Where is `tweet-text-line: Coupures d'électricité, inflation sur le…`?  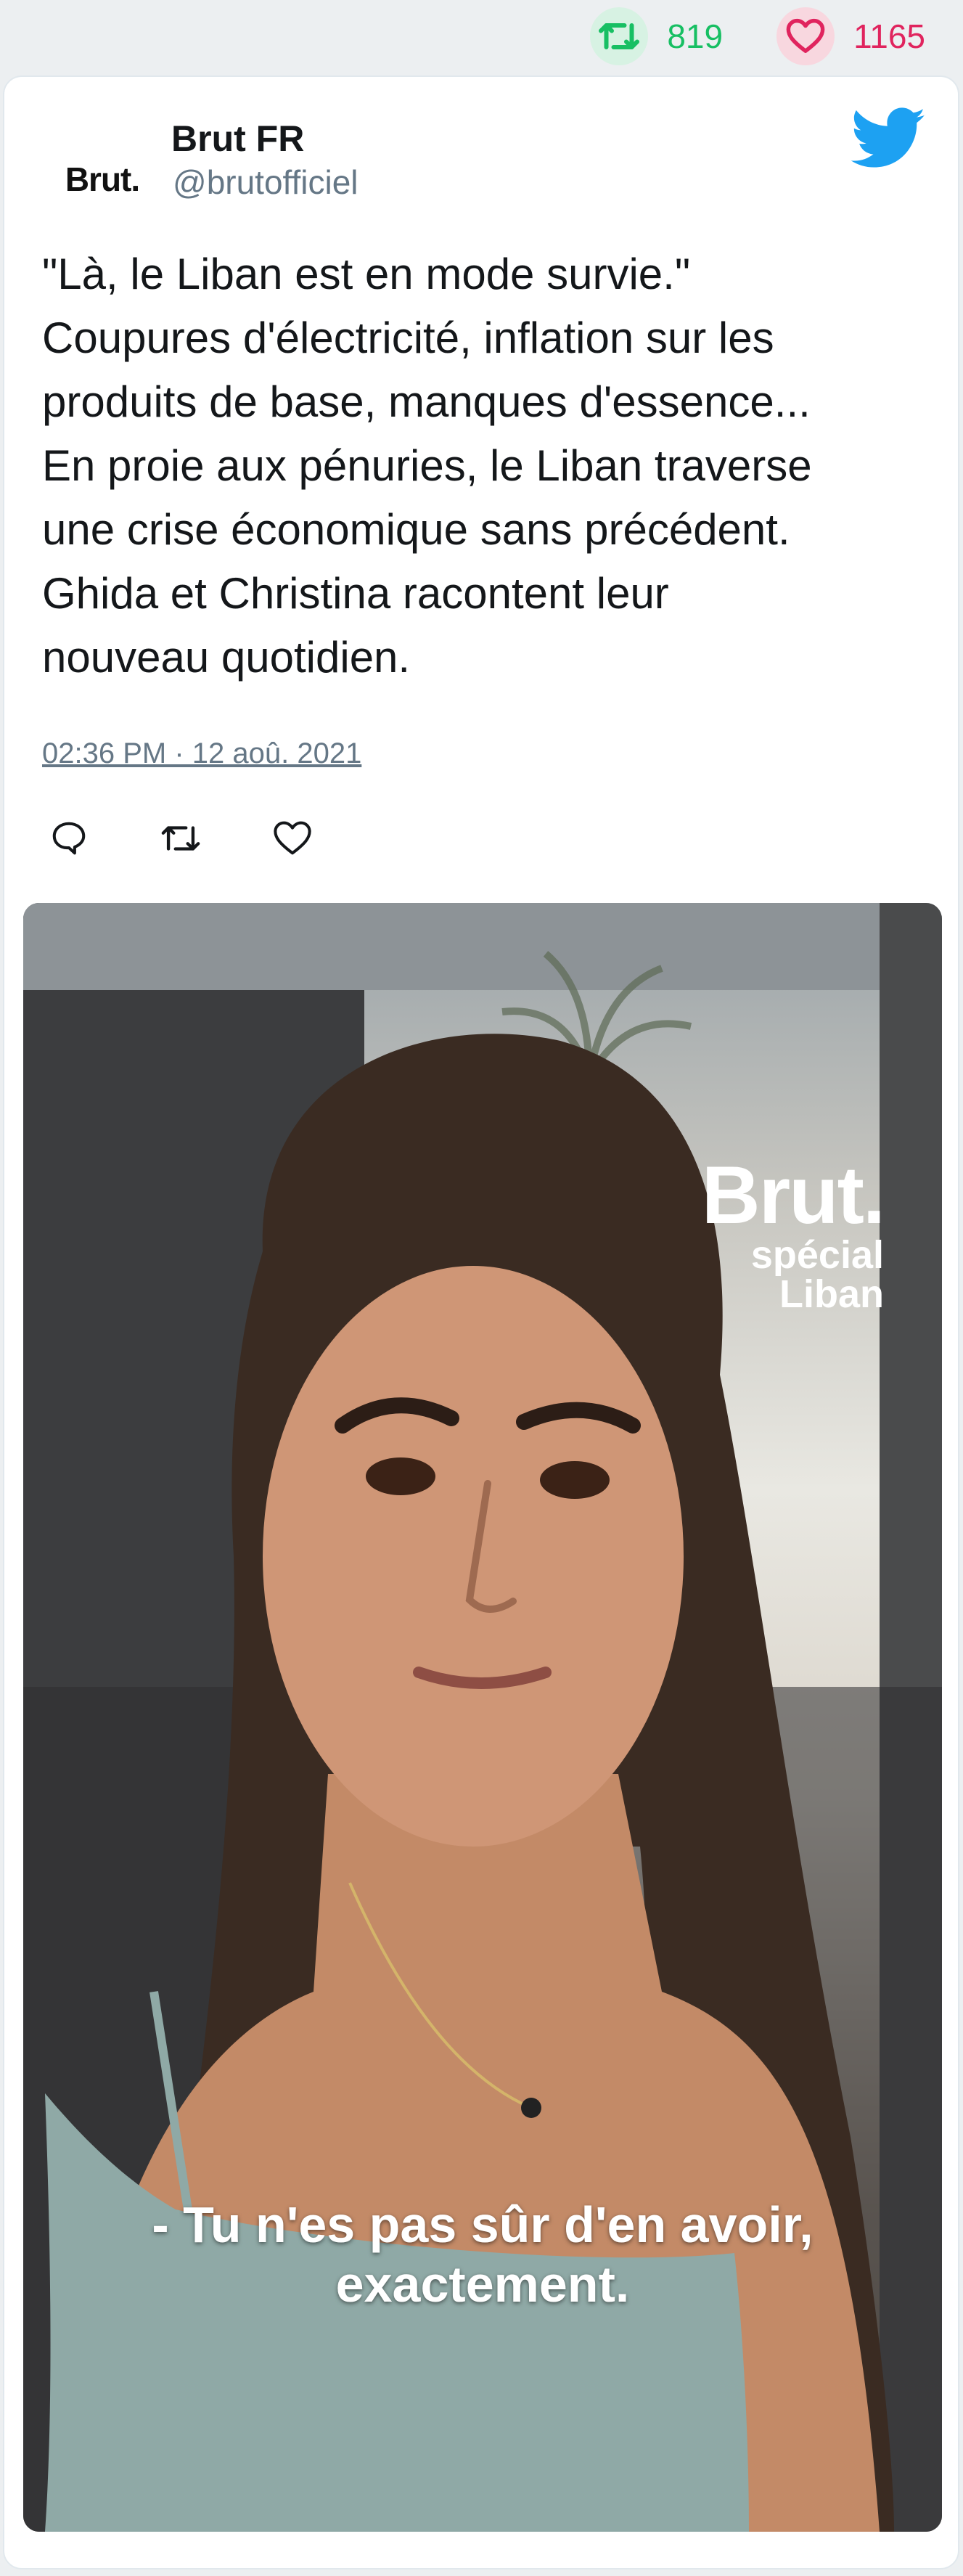
tweet-text-line: Coupures d'électricité, inflation sur le… is located at coordinates (408, 338).